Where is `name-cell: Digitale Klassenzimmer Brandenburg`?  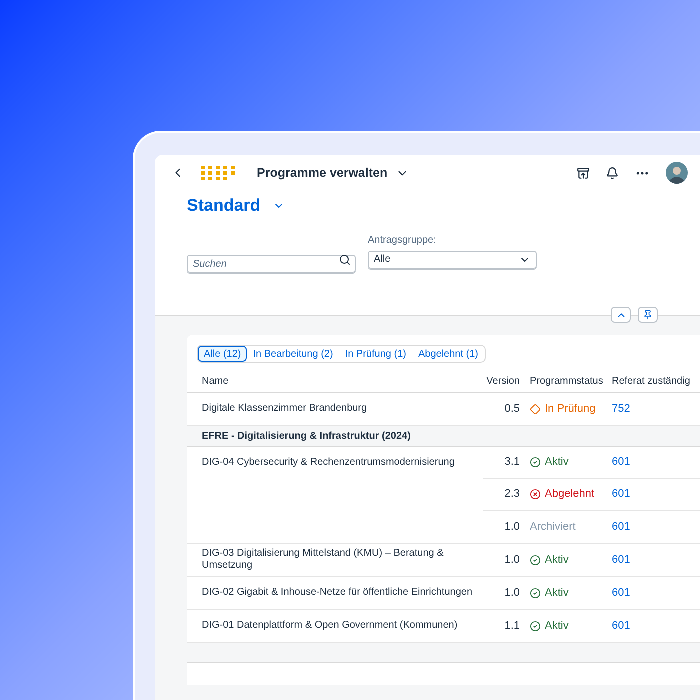 name-cell: Digitale Klassenzimmer Brandenburg is located at coordinates (285, 409).